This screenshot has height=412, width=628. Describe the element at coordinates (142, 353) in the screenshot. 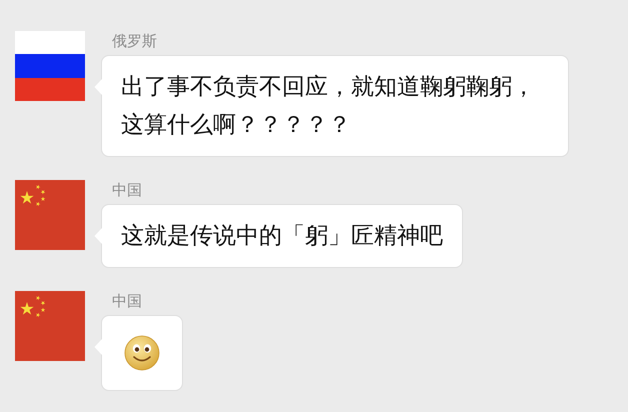

I see `smiley-emoji-icon` at that location.